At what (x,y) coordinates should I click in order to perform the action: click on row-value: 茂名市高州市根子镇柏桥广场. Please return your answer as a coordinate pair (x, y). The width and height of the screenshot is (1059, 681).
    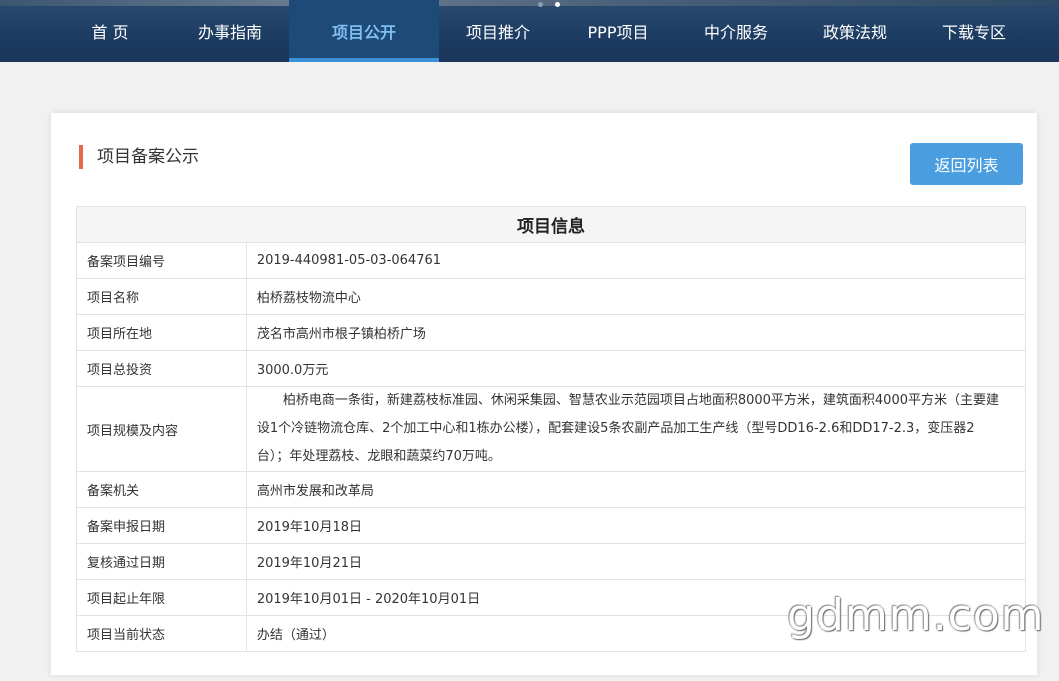
    Looking at the image, I should click on (636, 332).